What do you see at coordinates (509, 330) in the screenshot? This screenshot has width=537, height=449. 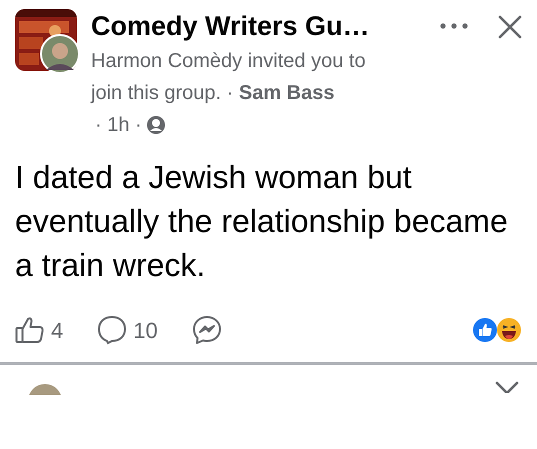 I see `laughing-emoji-icon` at bounding box center [509, 330].